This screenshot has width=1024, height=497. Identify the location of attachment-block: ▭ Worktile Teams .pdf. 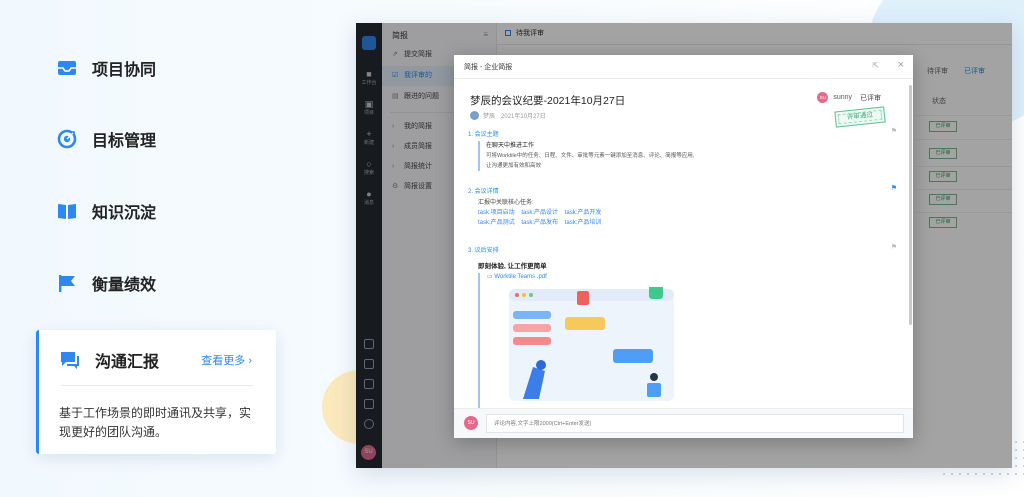
(578, 340).